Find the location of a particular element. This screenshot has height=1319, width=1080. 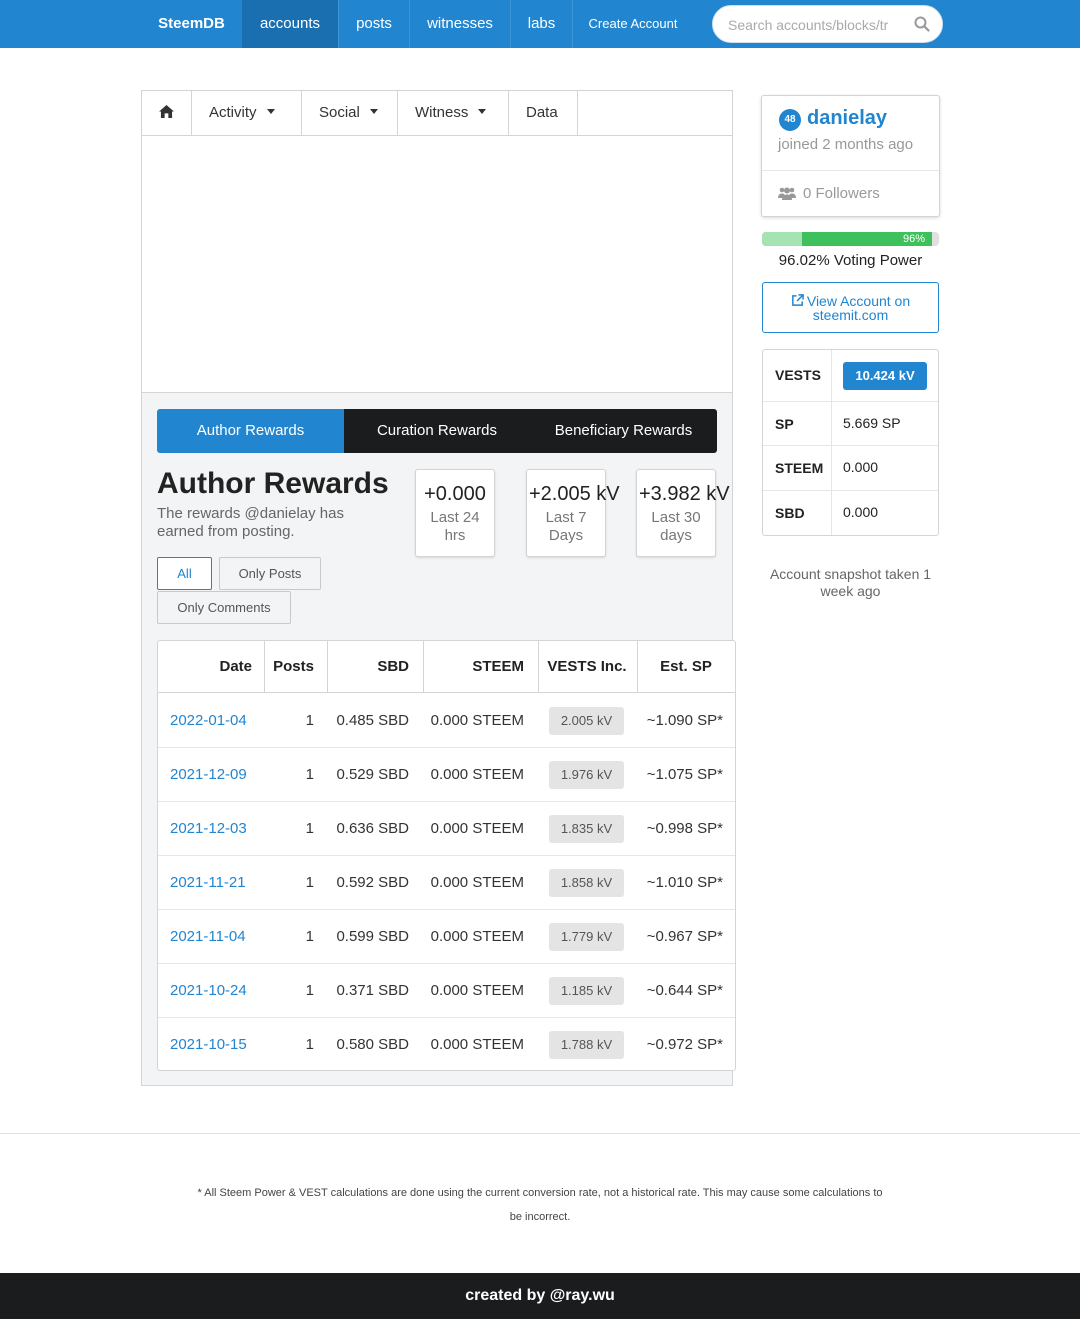

col-sbd: SBD is located at coordinates (368, 667).